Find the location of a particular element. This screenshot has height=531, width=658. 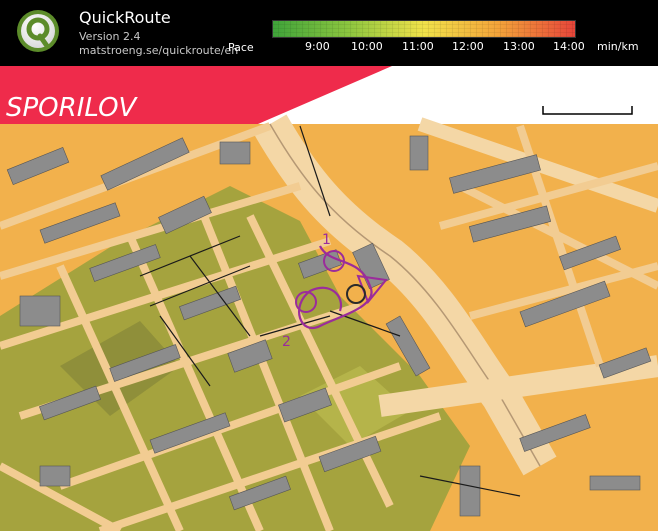

pace-tick-label: 9:00 is located at coordinates (317, 46).